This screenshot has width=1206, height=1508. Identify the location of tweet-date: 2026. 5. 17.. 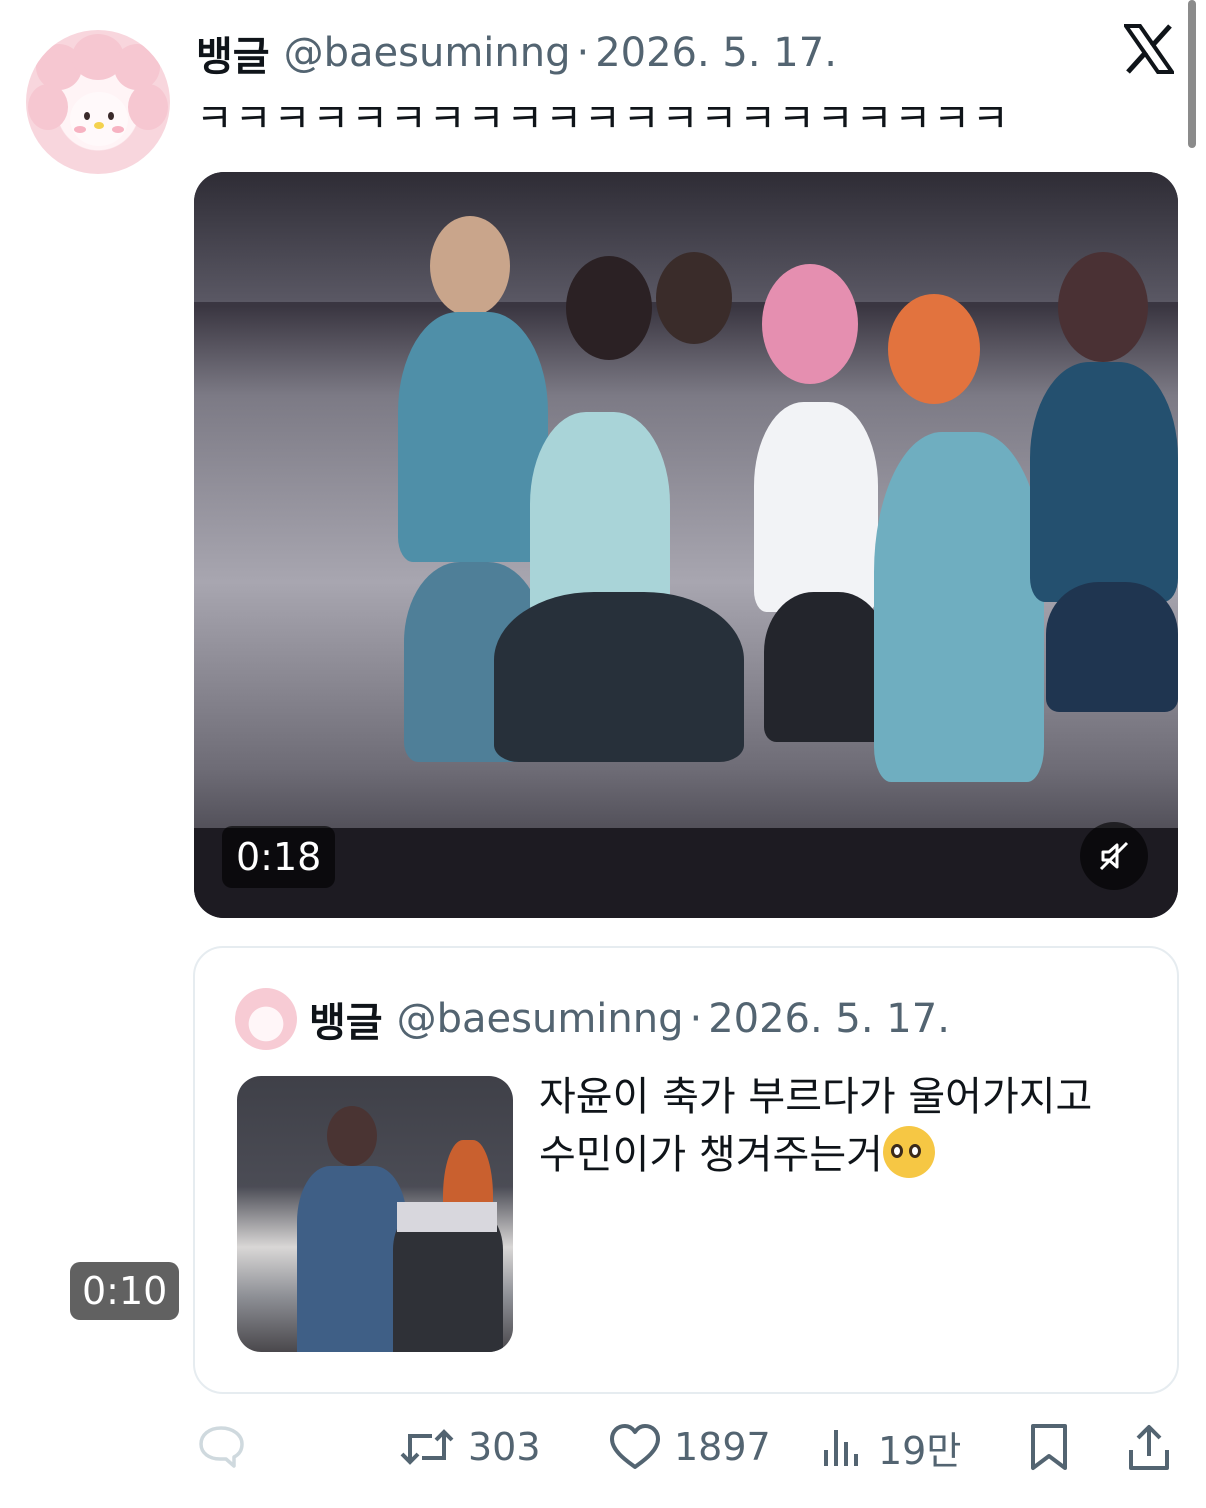
(716, 53).